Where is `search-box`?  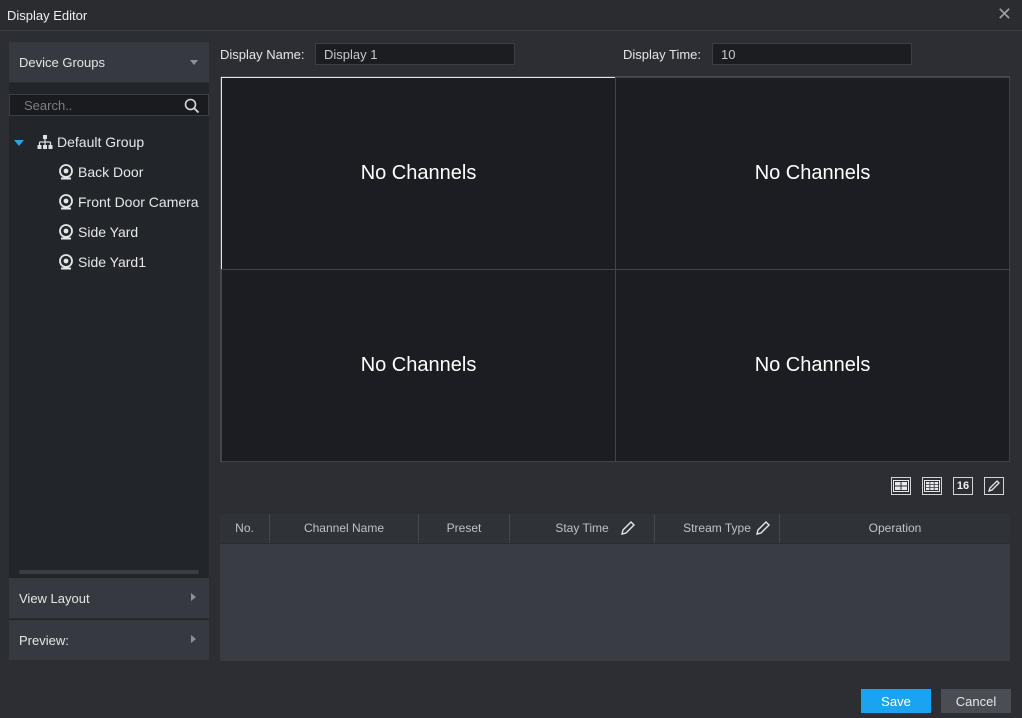 search-box is located at coordinates (109, 105).